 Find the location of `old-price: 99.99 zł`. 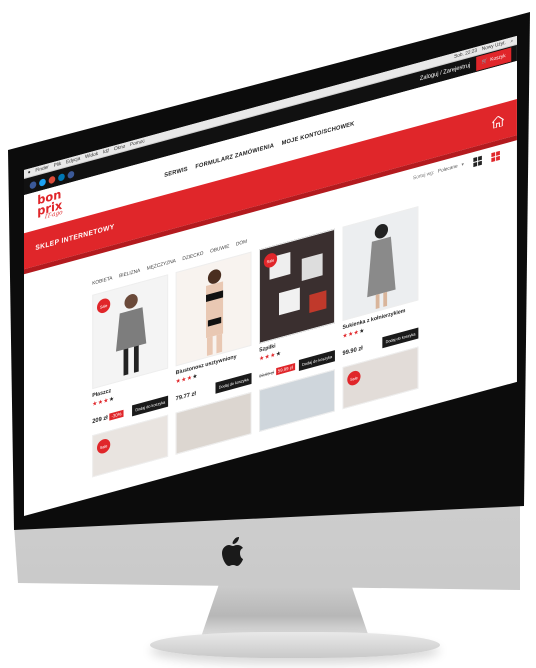

old-price: 99.99 zł is located at coordinates (267, 374).